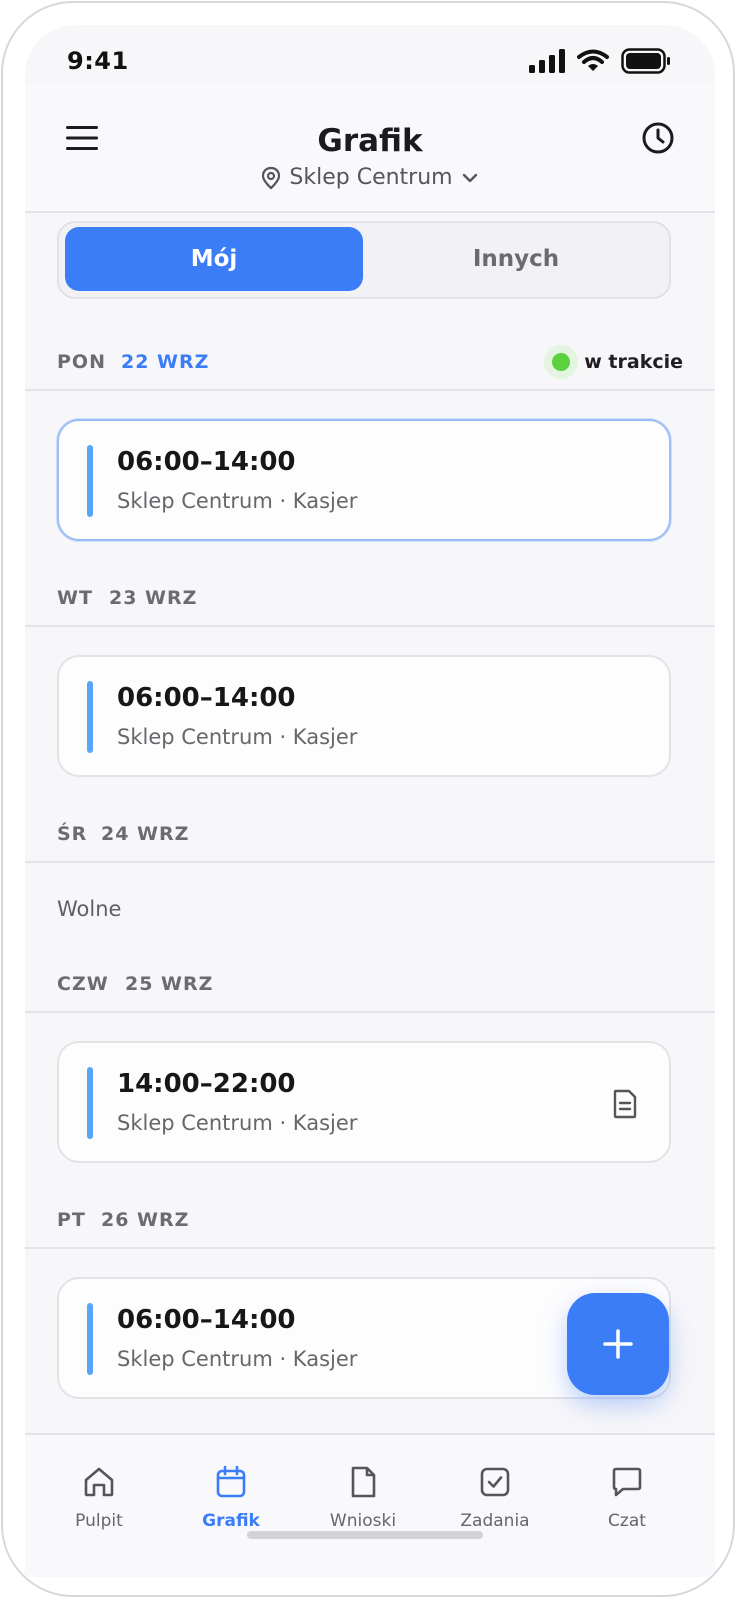 The width and height of the screenshot is (736, 1600). What do you see at coordinates (547, 61) in the screenshot?
I see `signal-icon` at bounding box center [547, 61].